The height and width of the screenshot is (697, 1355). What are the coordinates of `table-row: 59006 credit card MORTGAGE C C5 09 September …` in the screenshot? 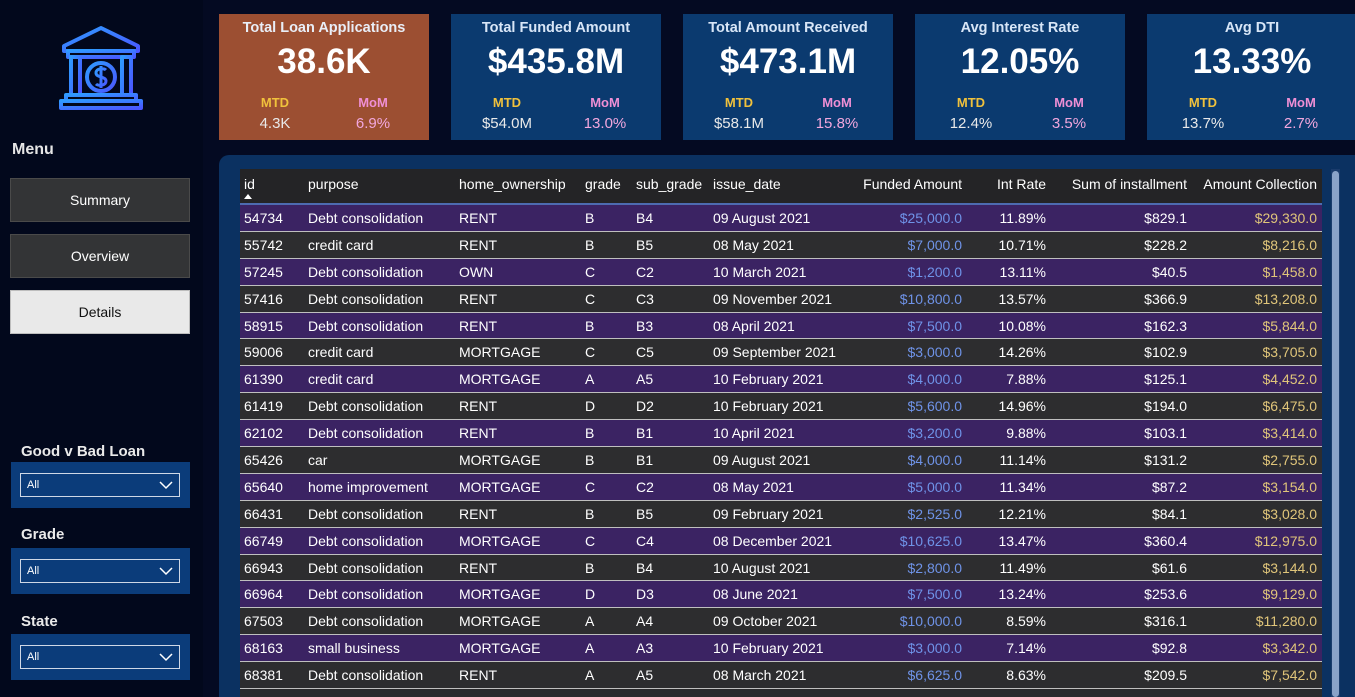 It's located at (781, 353).